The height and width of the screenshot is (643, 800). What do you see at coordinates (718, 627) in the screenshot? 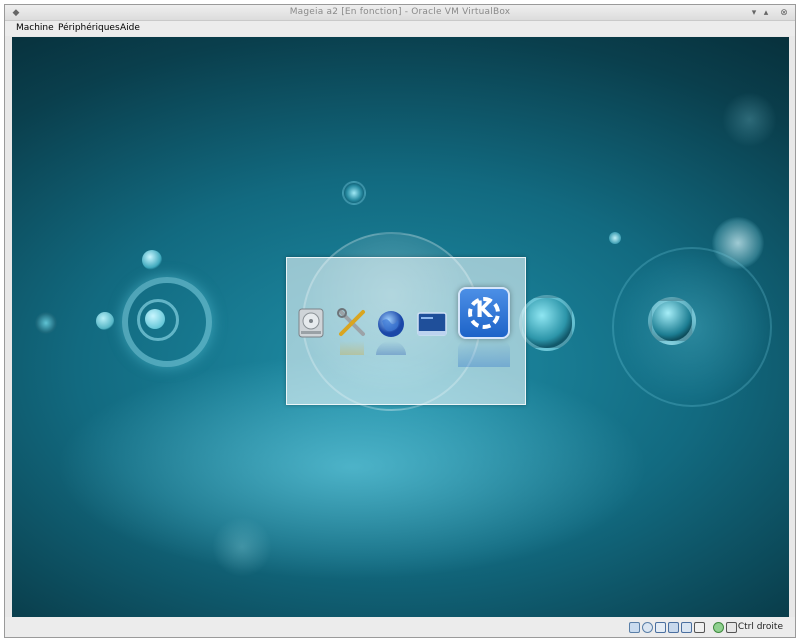
I see `virtualization-icon` at bounding box center [718, 627].